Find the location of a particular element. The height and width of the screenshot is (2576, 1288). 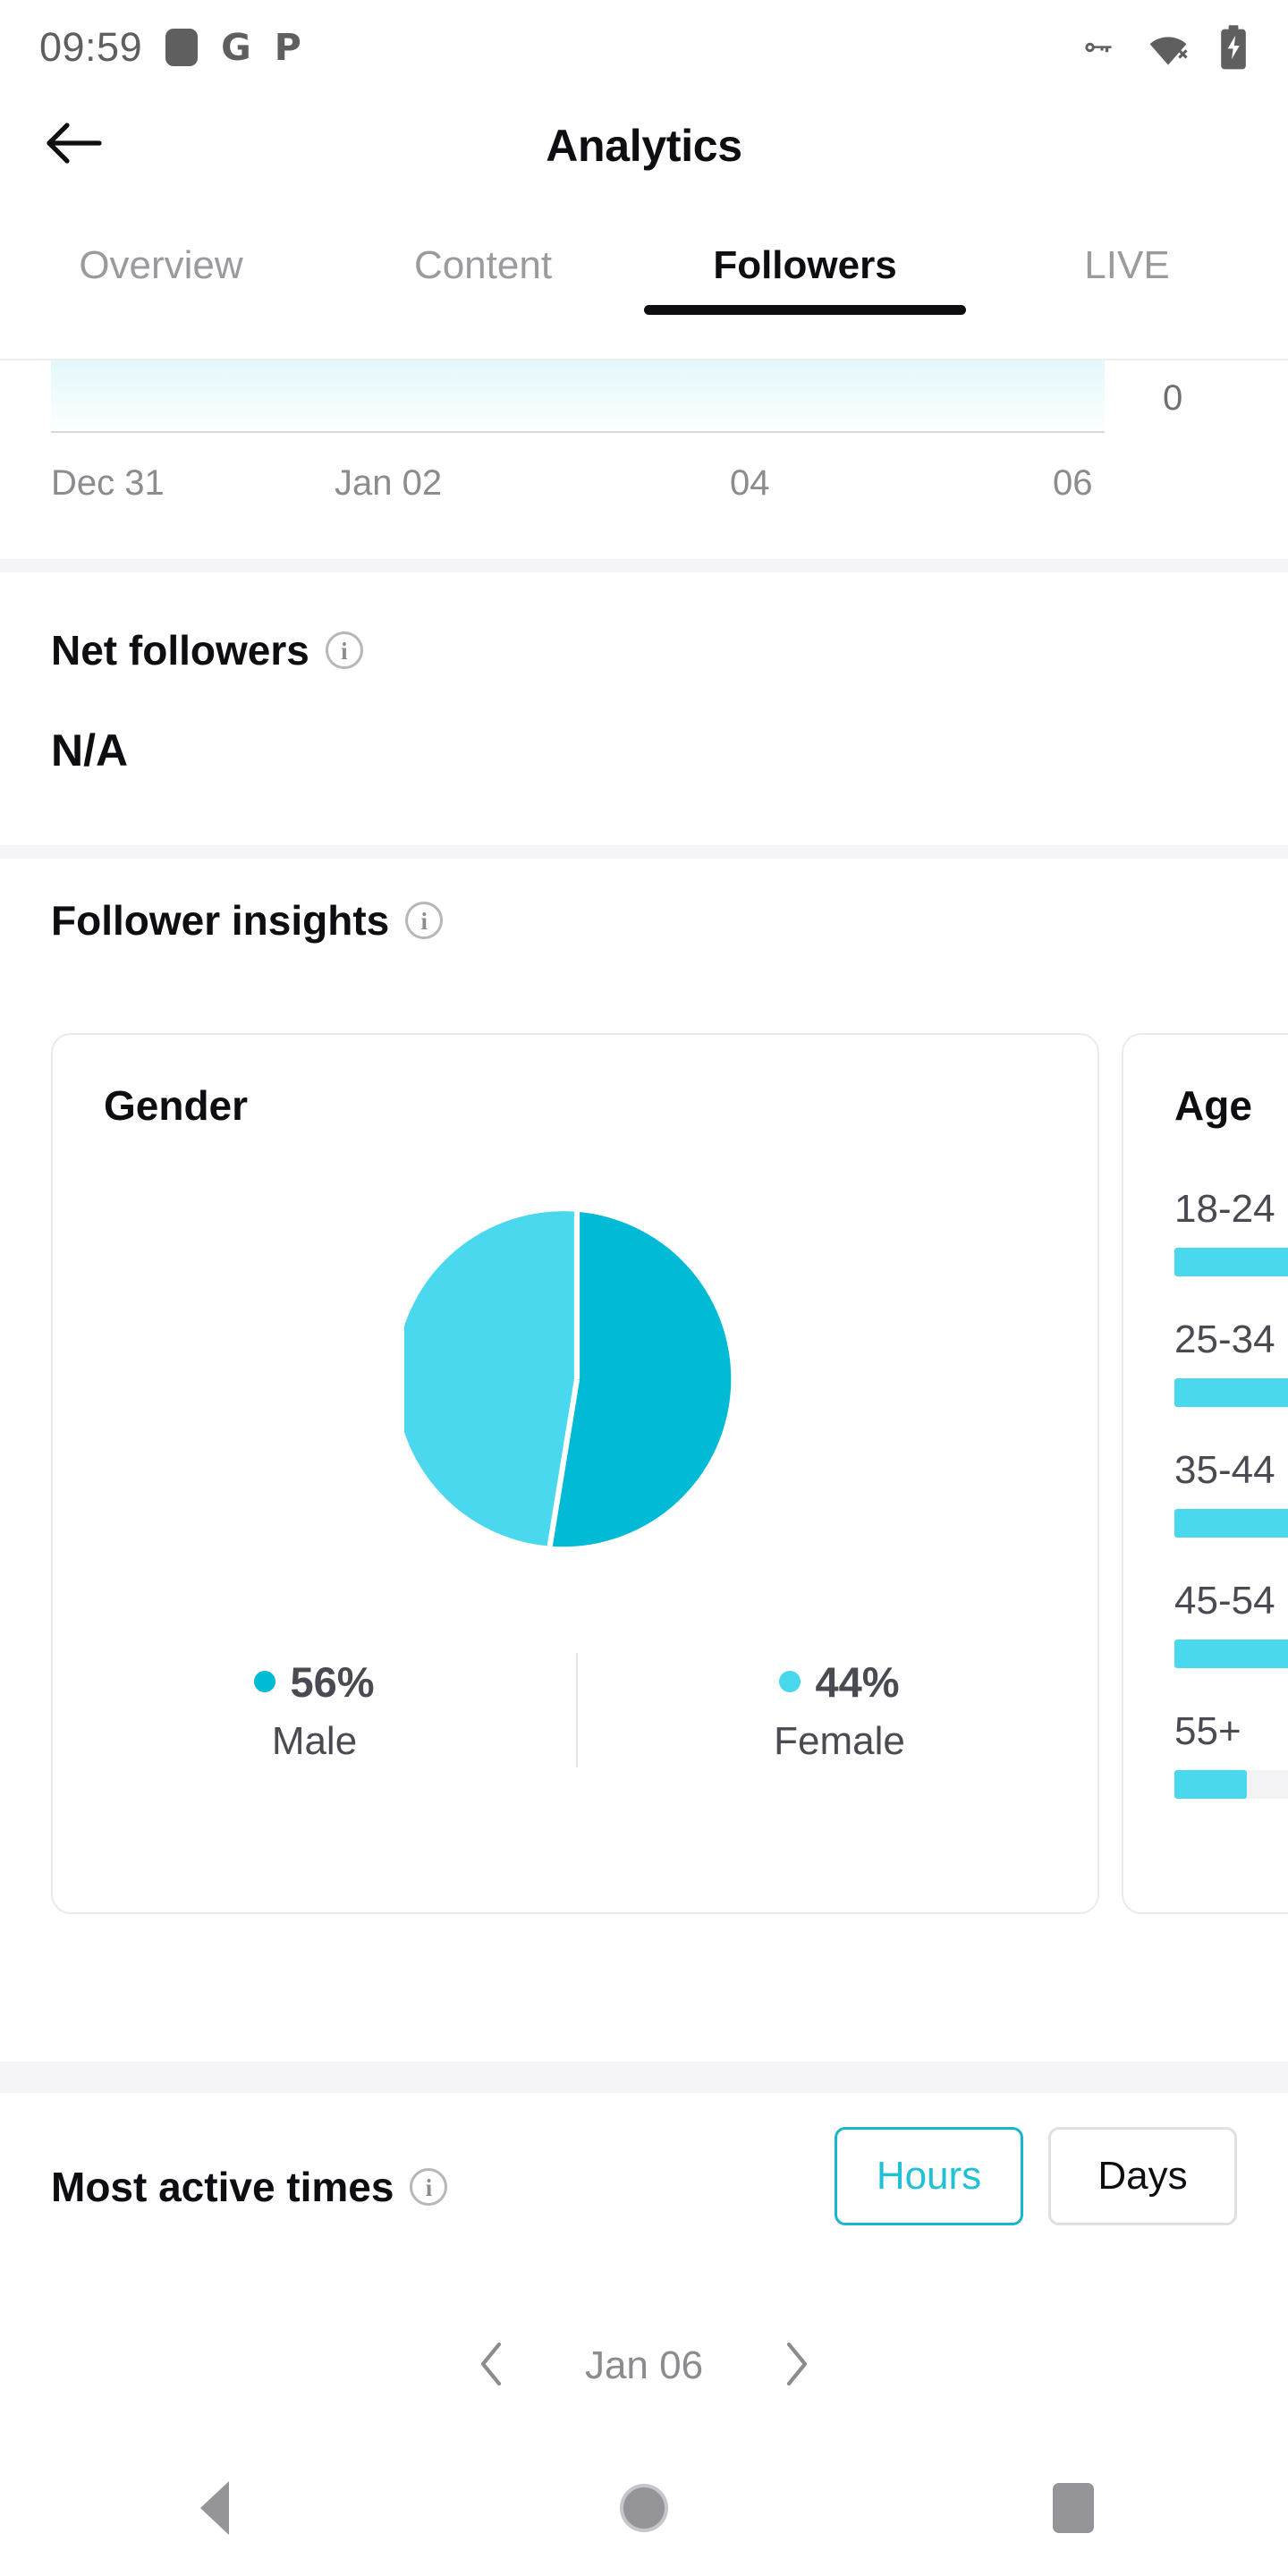

most-active-times-title: Most active times is located at coordinates (222, 2187).